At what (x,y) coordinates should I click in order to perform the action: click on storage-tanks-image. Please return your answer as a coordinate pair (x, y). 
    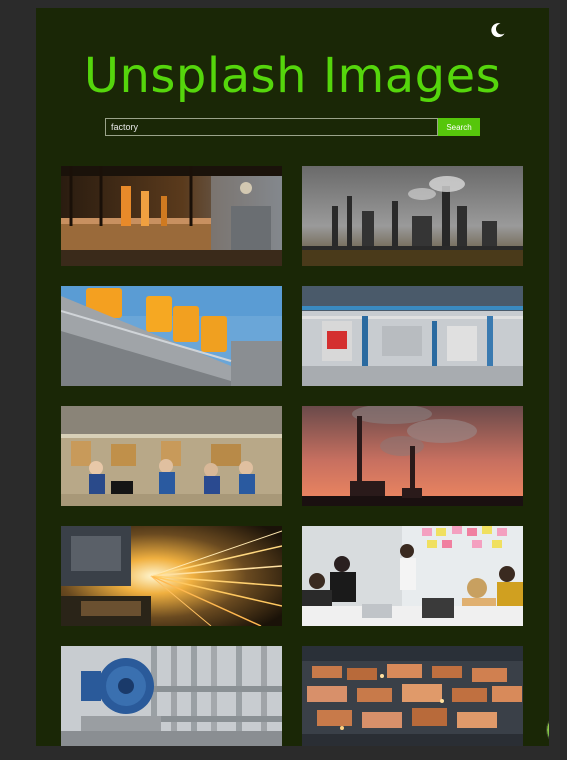
    Looking at the image, I should click on (171, 336).